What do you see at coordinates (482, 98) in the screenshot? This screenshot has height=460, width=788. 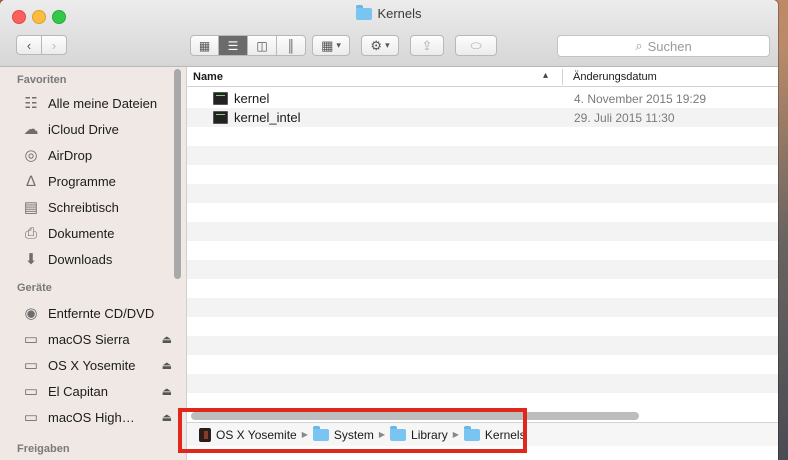 I see `file-row: kernel 4. November 2015 19:29` at bounding box center [482, 98].